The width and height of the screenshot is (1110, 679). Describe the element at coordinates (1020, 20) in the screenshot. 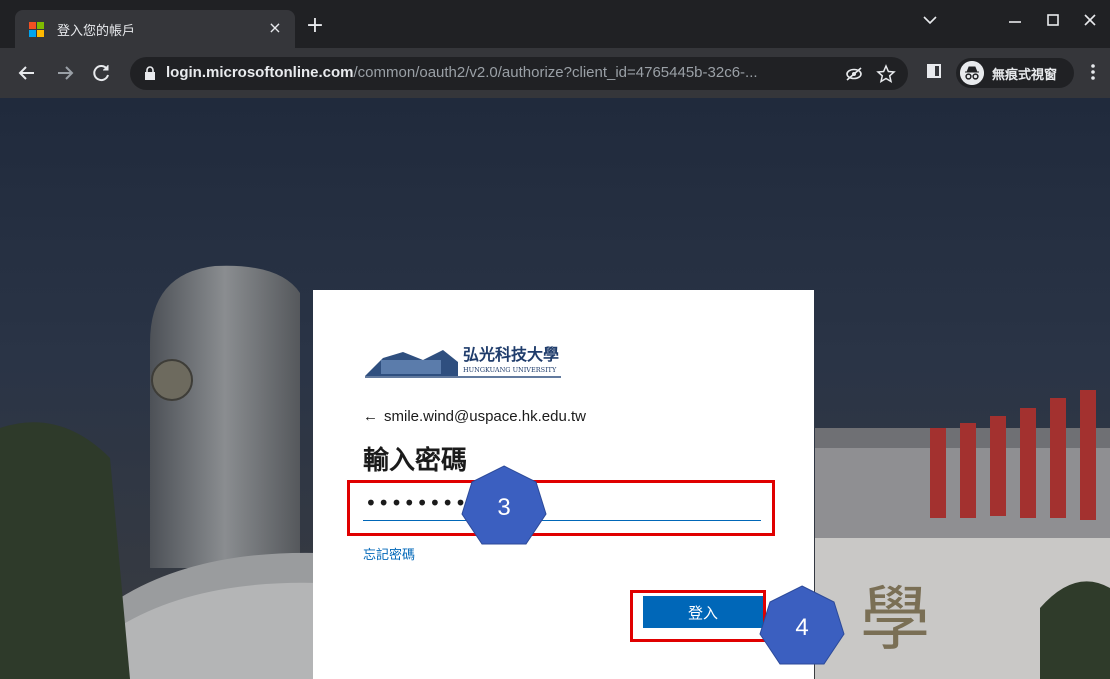

I see `minimize-icon` at that location.